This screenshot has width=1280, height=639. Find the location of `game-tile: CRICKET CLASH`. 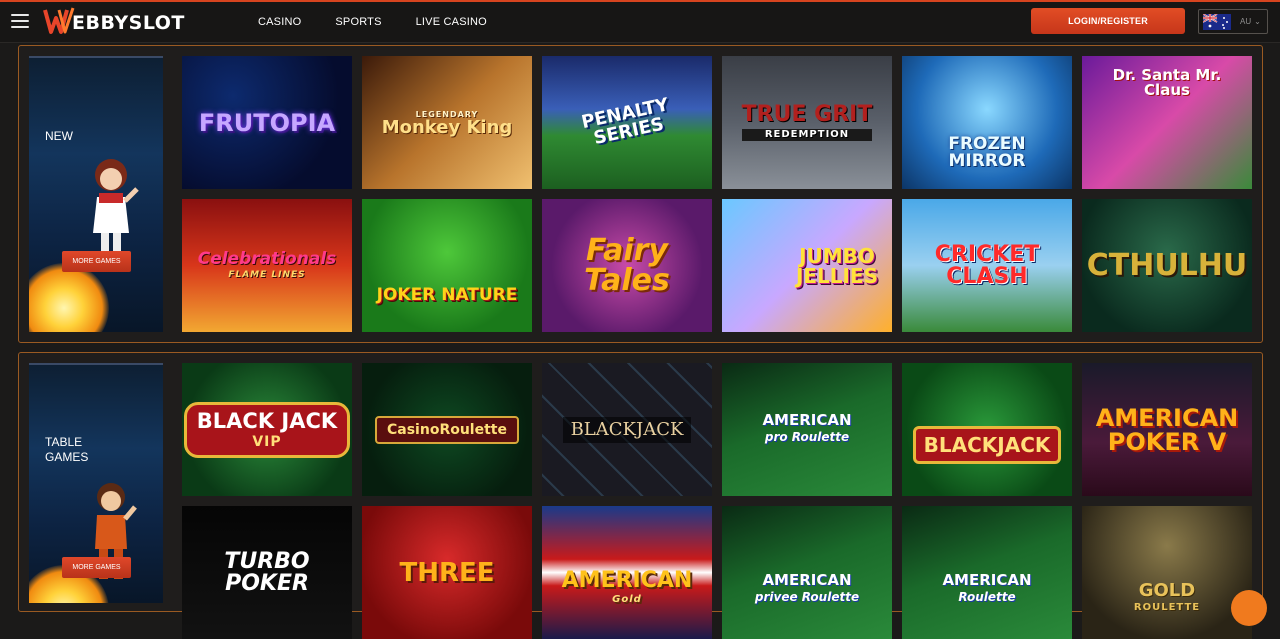

game-tile: CRICKET CLASH is located at coordinates (987, 265).